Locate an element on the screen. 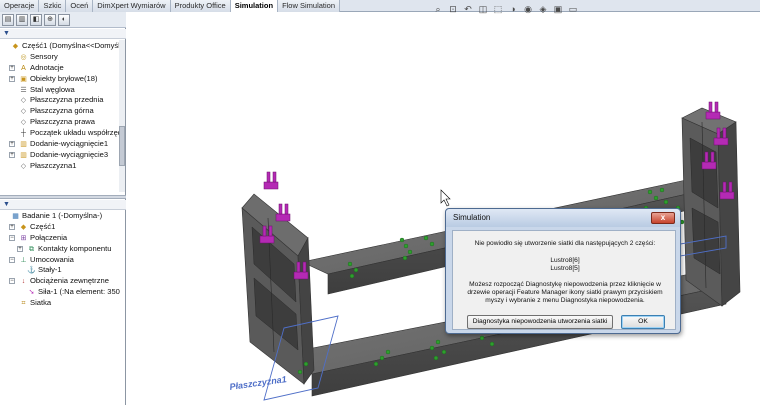 Image resolution: width=760 pixels, height=405 pixels. tree-item-label: Płaszczyzna przednia is located at coordinates (67, 100).